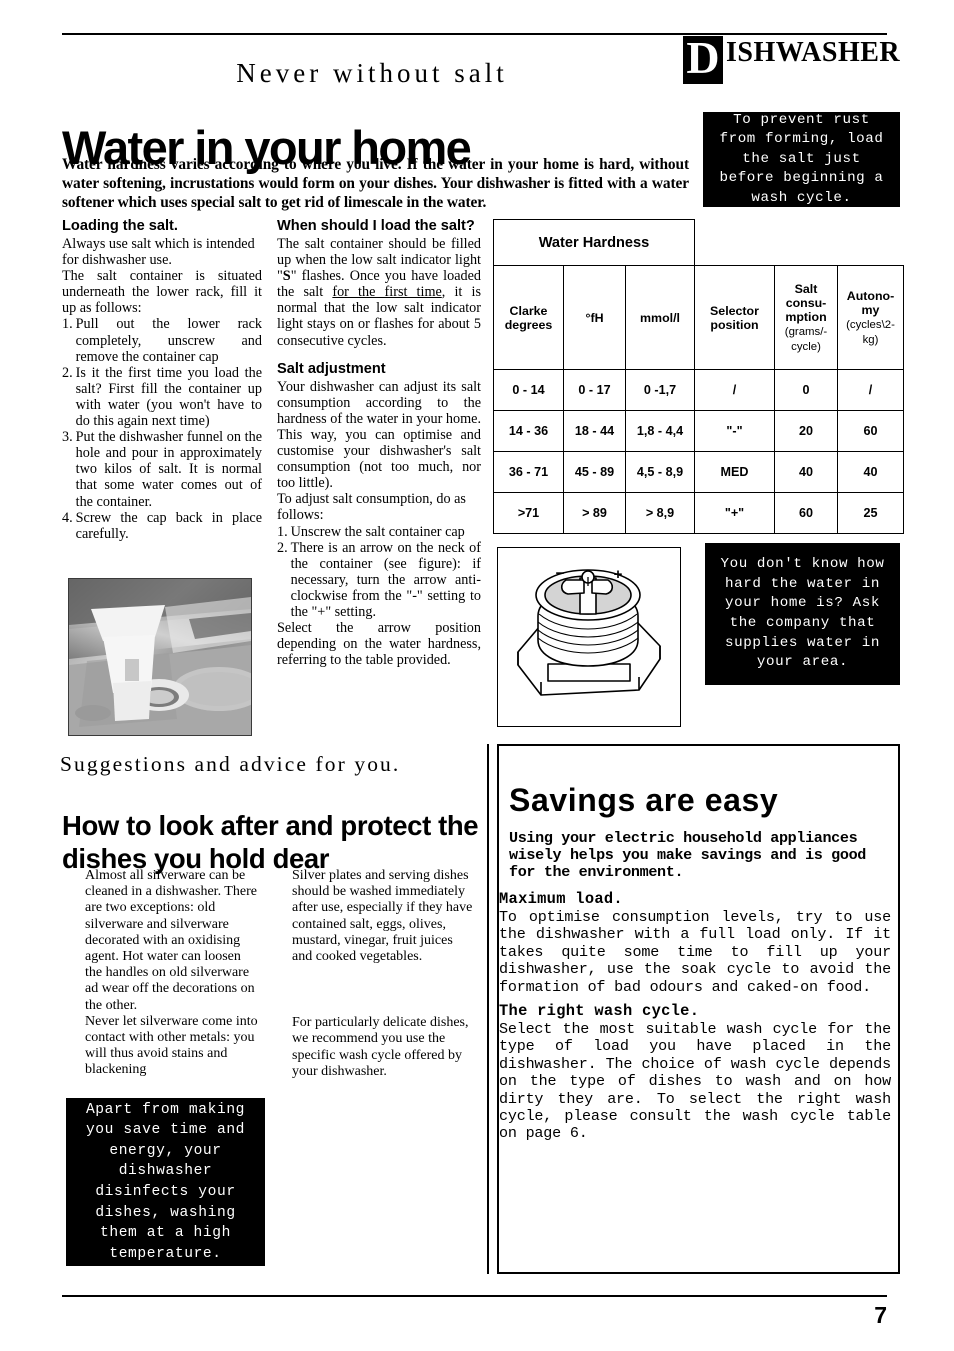 This screenshot has height=1351, width=954. Describe the element at coordinates (813, 52) in the screenshot. I see `masthead-word: ISHWASHER` at that location.